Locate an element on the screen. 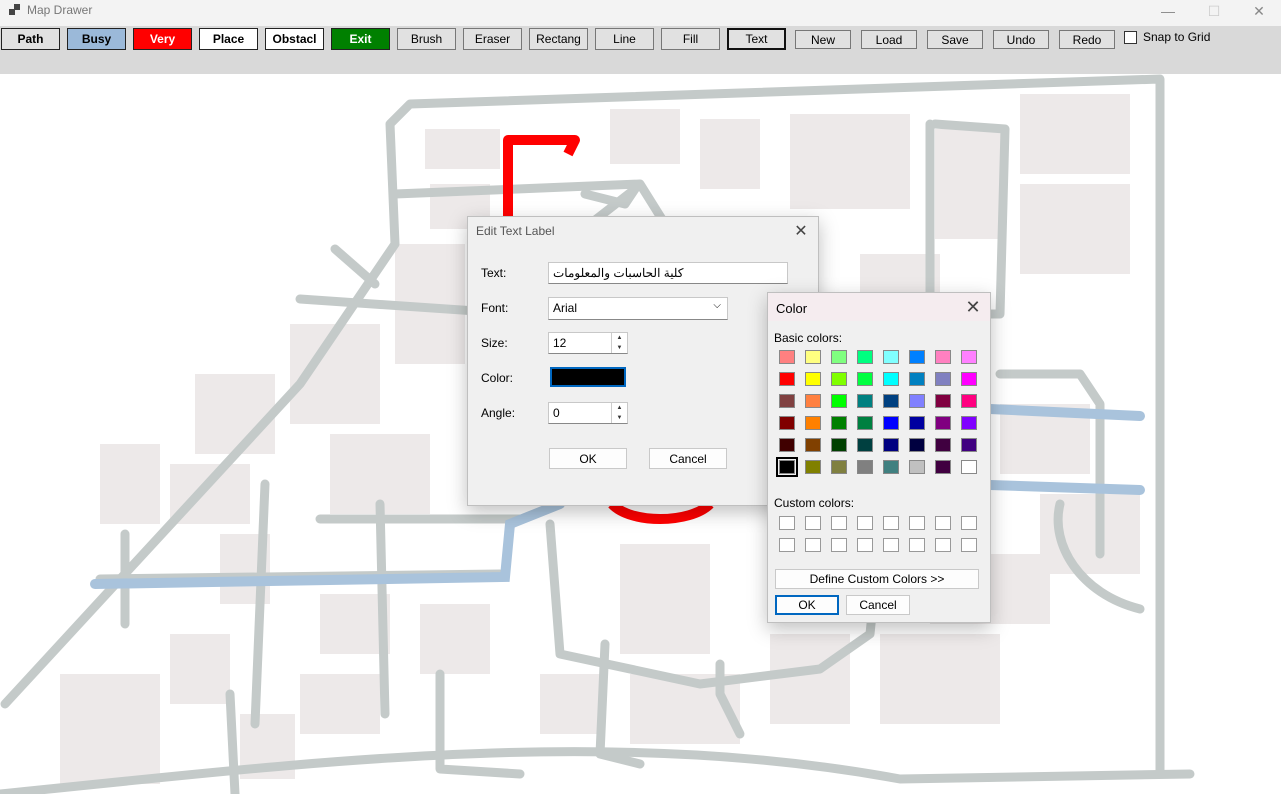  rectangle-button: Rectang is located at coordinates (558, 39).